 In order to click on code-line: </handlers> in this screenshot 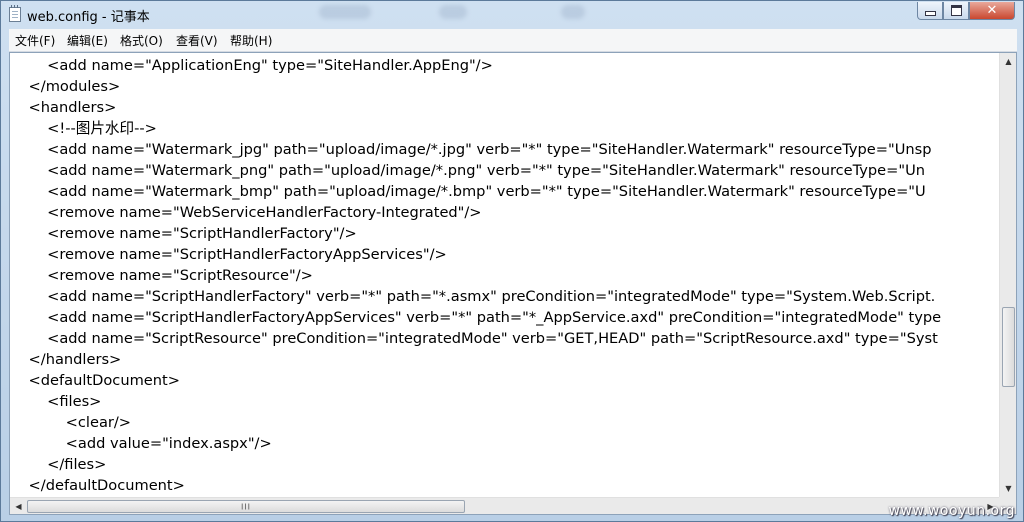, I will do `click(66, 359)`.